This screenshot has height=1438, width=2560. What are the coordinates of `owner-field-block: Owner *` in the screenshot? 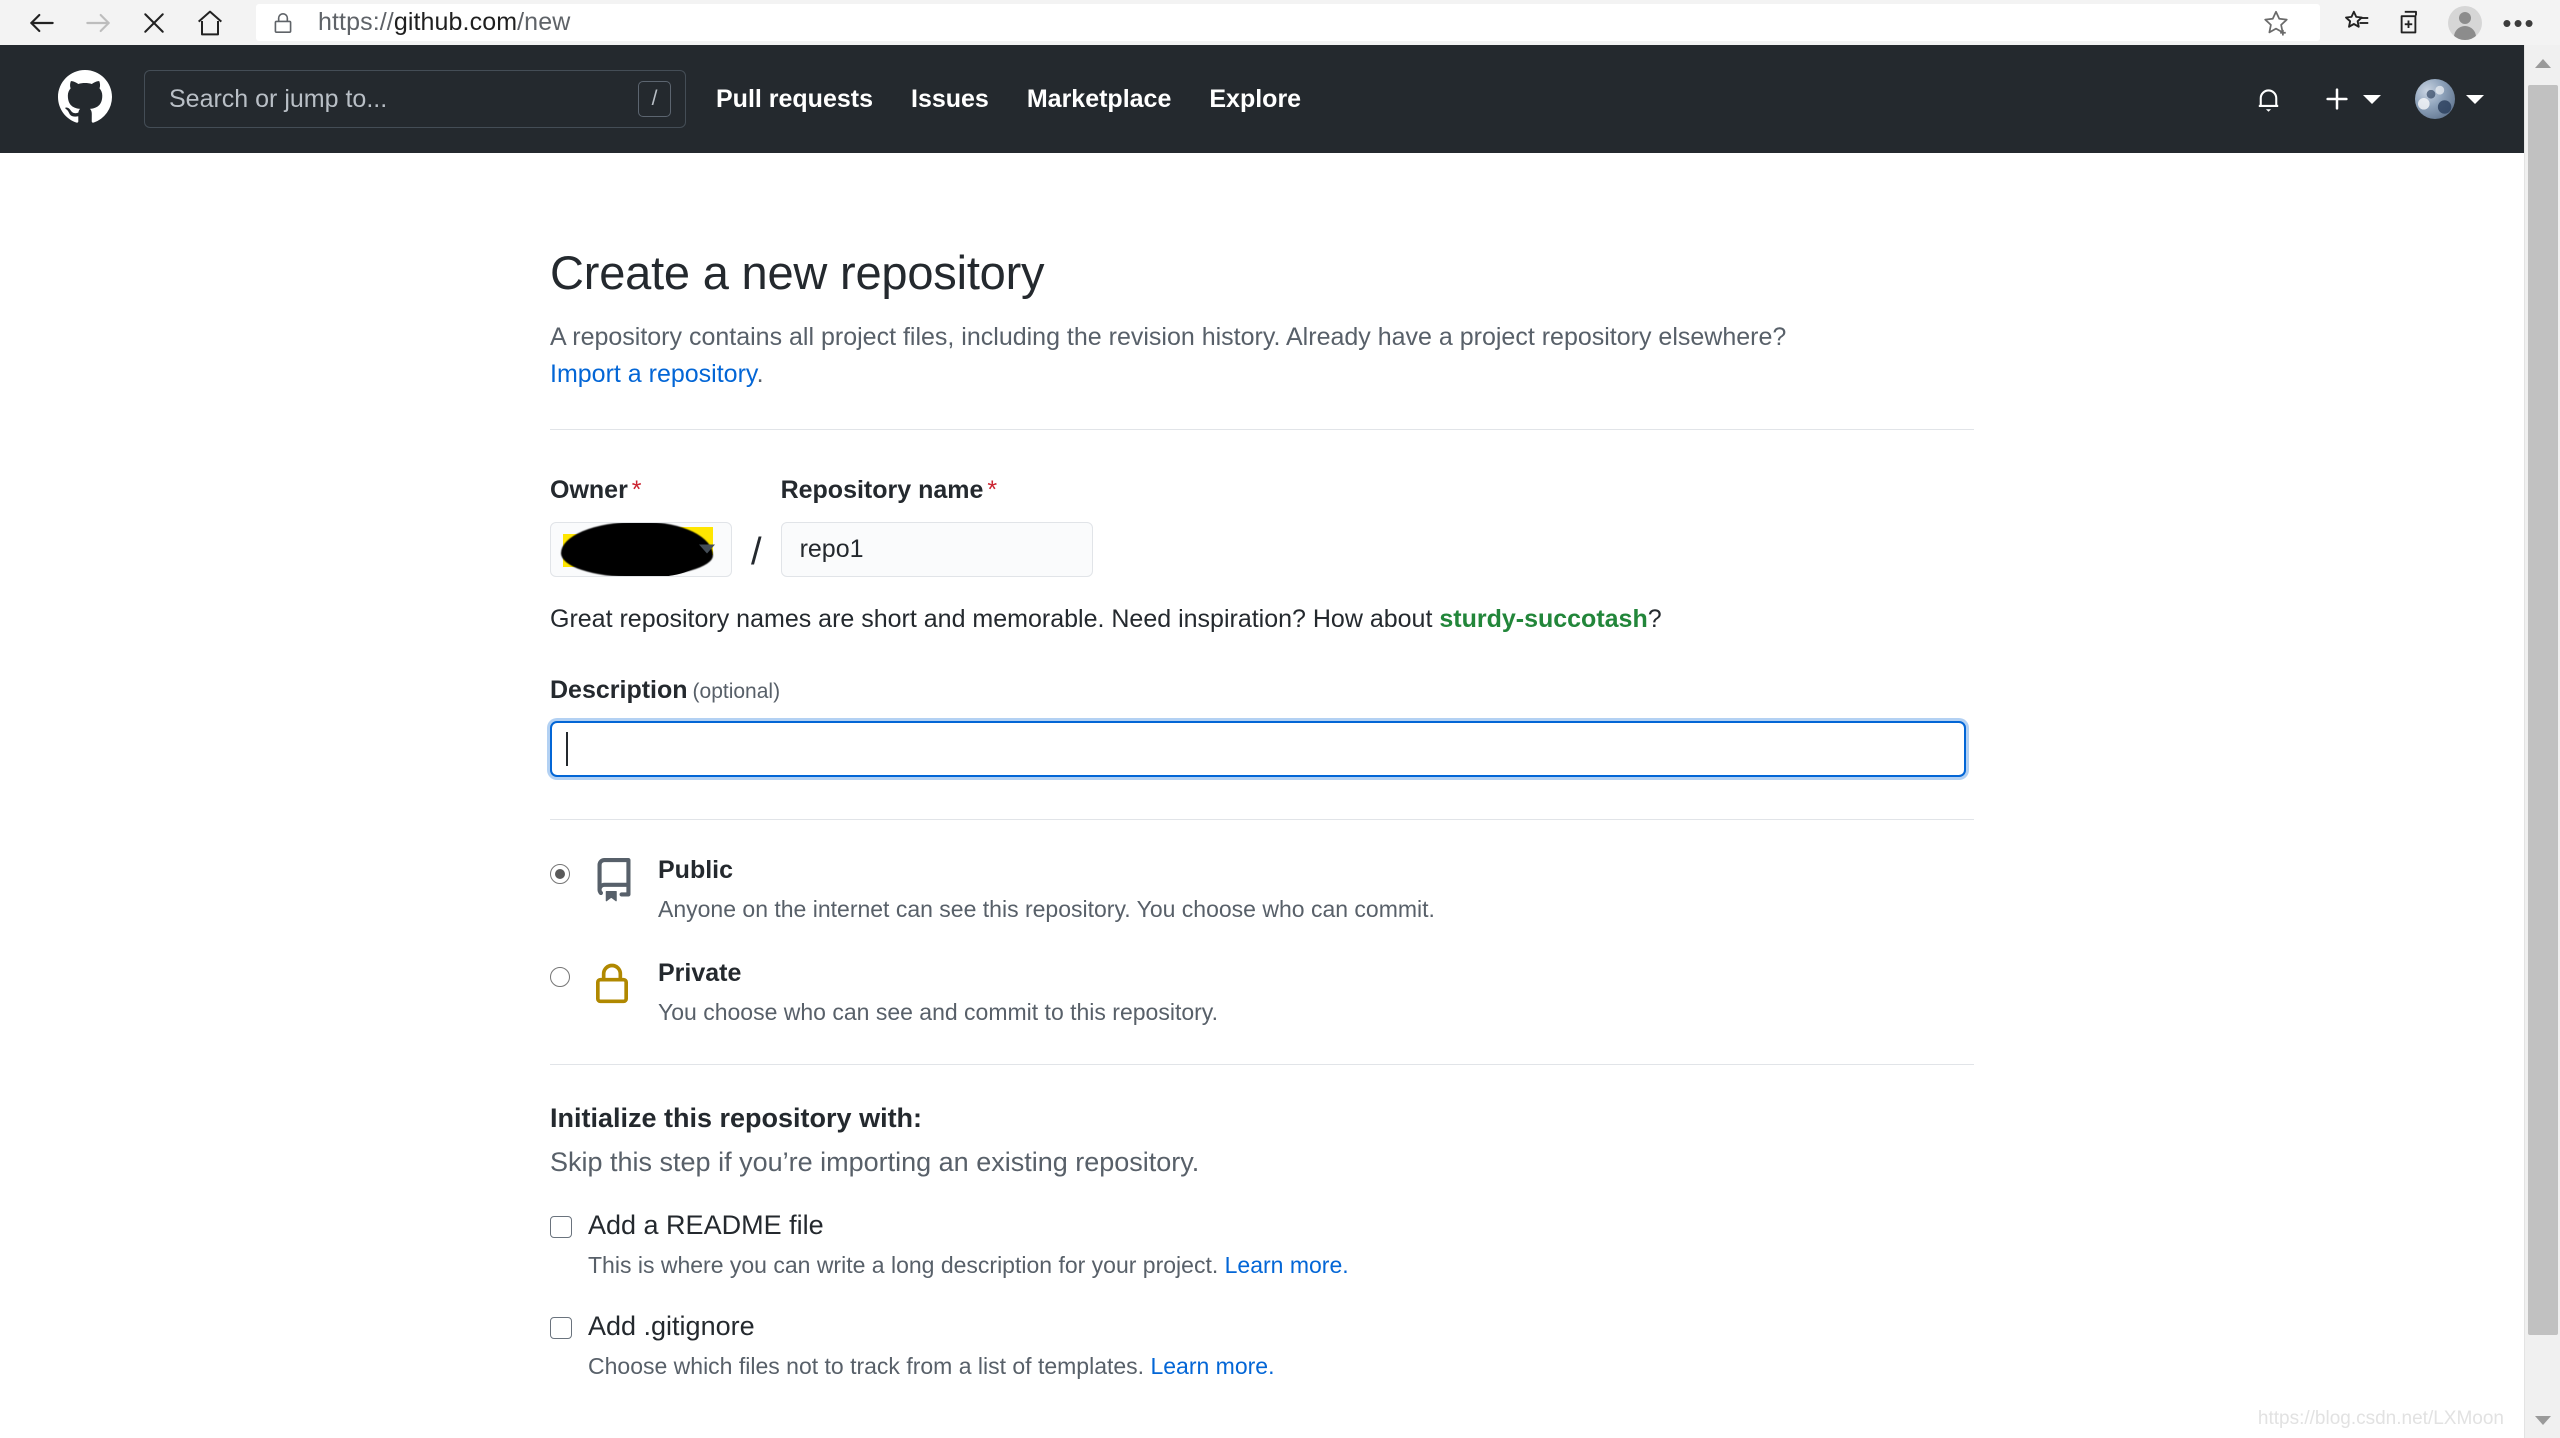 It's located at (641, 526).